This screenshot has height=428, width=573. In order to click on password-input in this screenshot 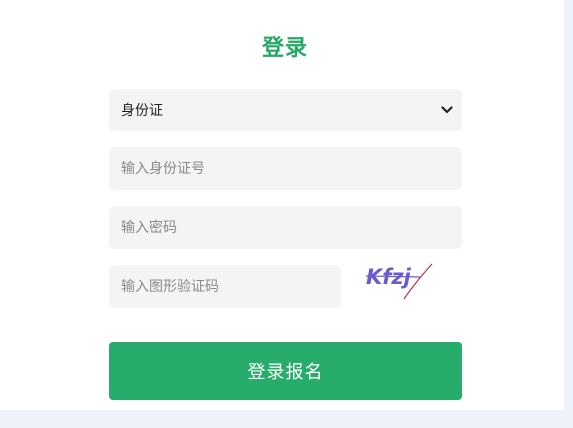, I will do `click(285, 227)`.